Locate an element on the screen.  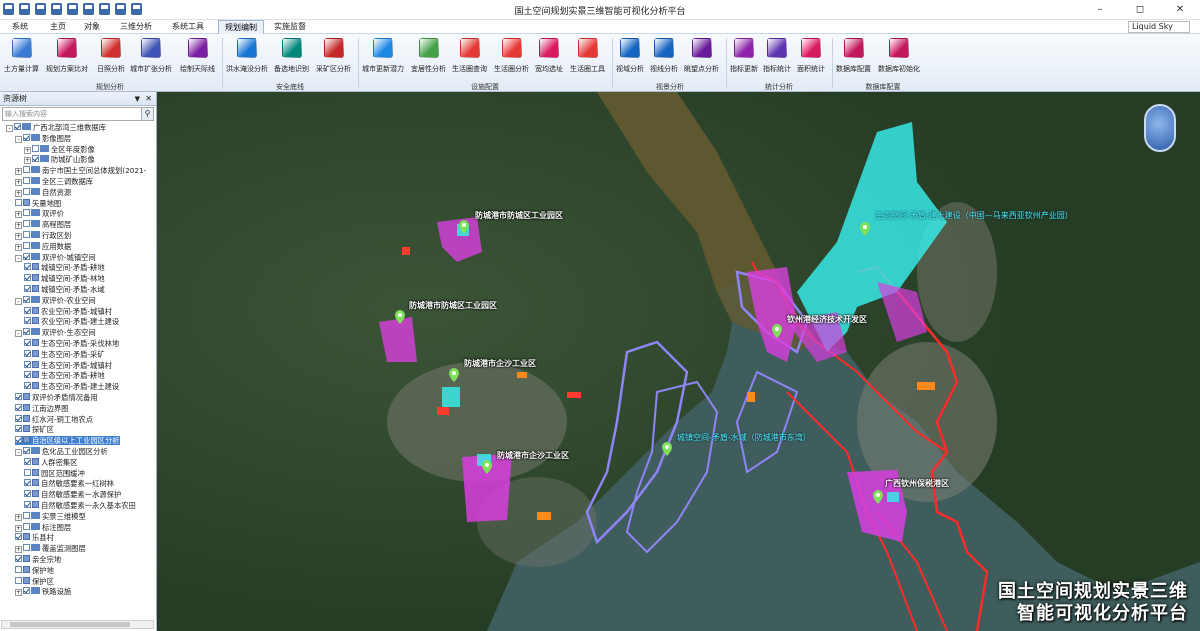
tree-node: - 双评价-城镇空间 is located at coordinates (55, 257).